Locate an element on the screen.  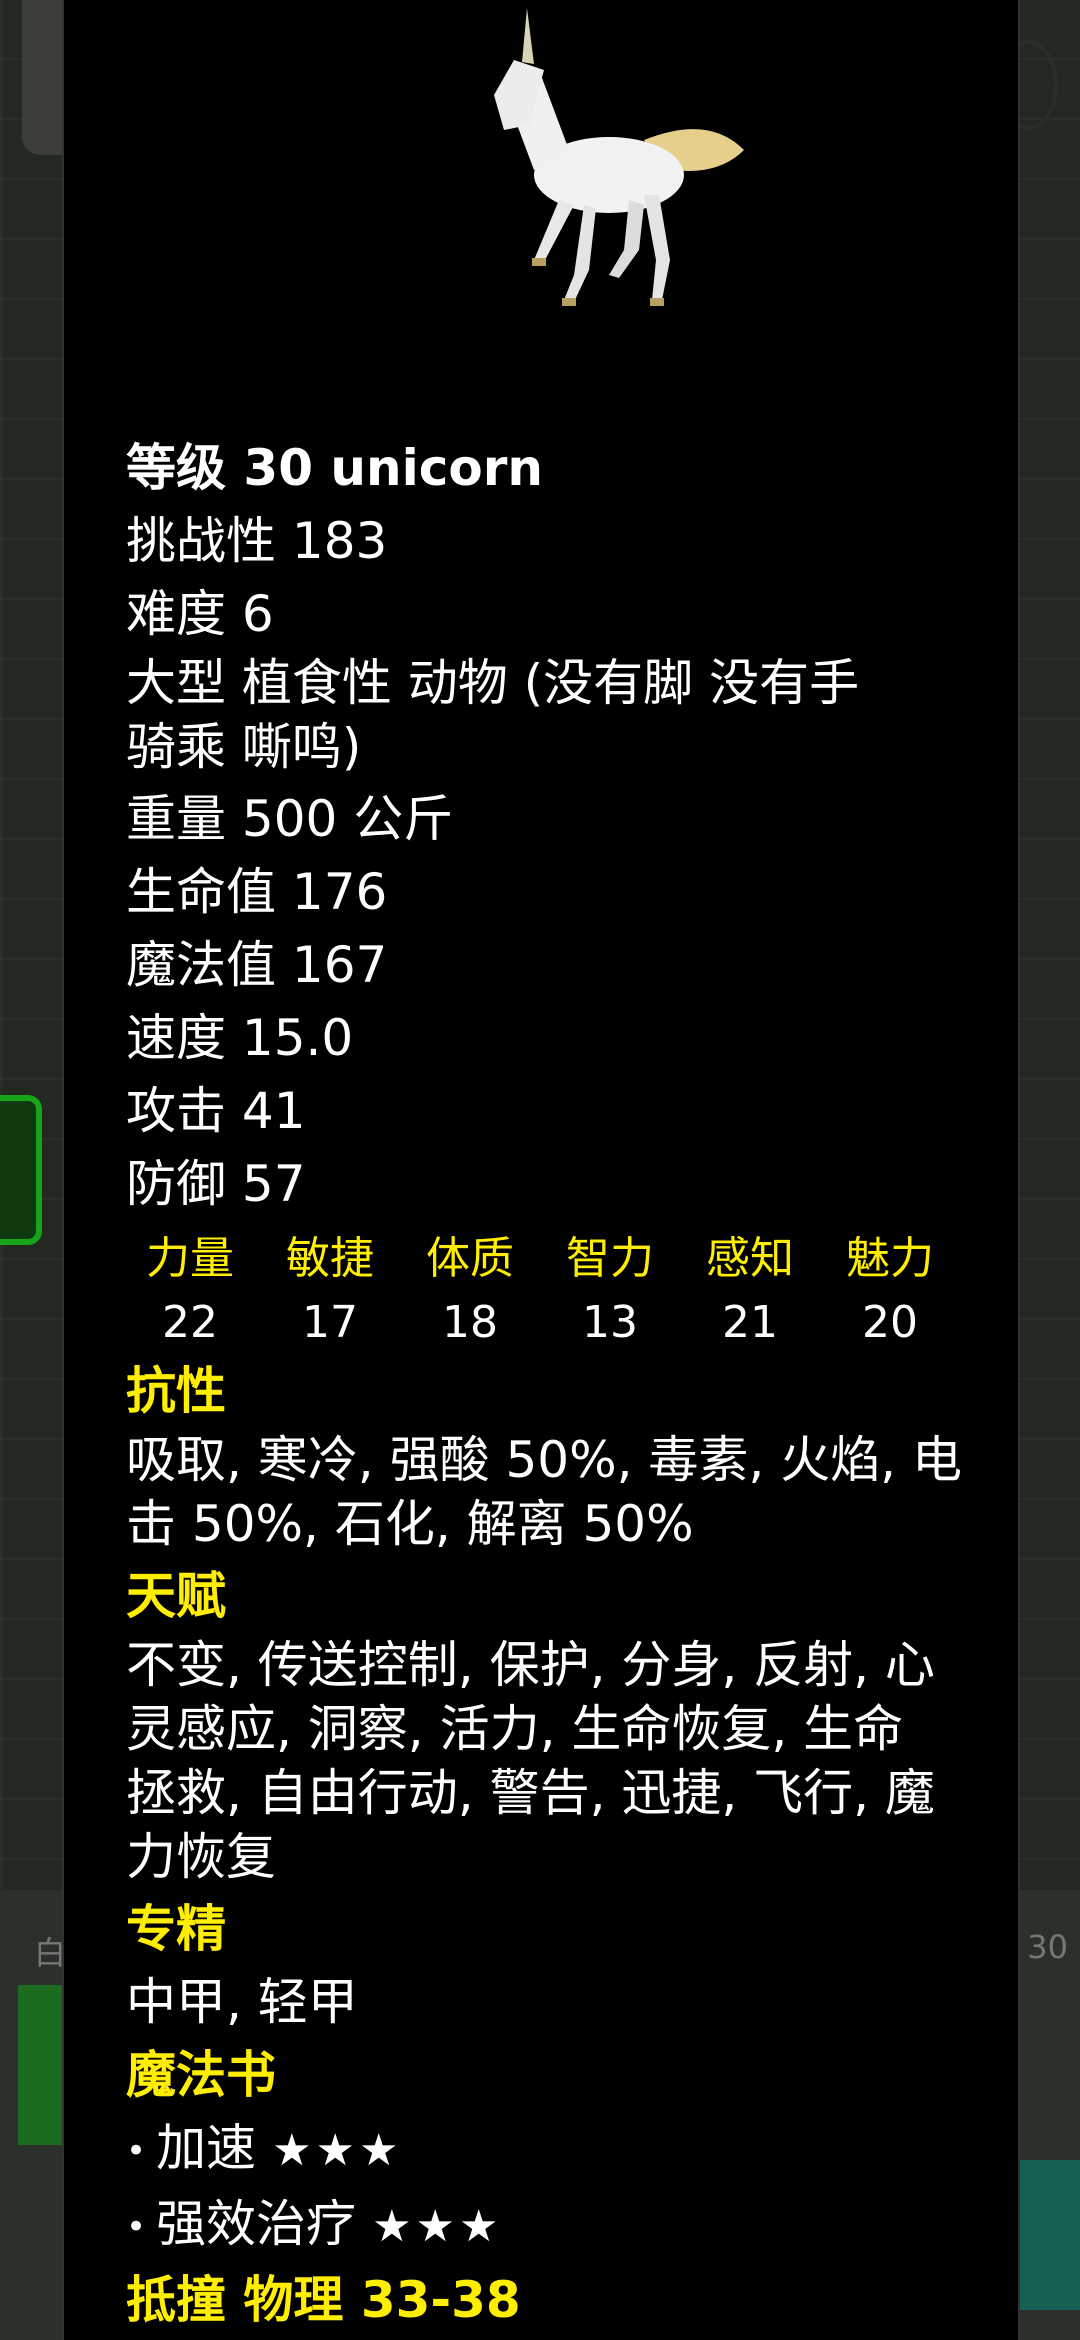
unicorn-image is located at coordinates (619, 157).